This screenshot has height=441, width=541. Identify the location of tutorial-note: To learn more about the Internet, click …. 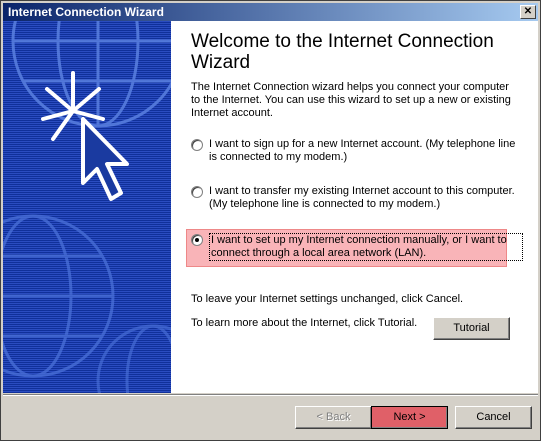
(304, 323).